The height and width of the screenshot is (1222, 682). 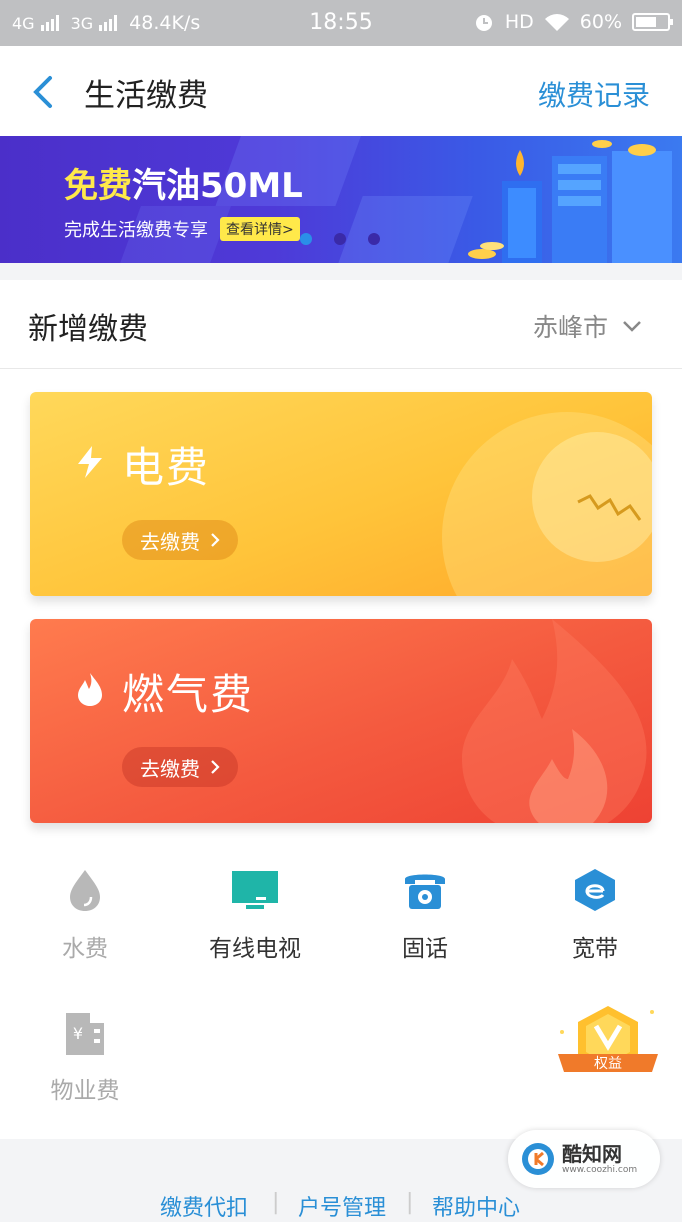 I want to click on banner-subtitle: 完成生活缴费专享 查看详情>, so click(x=182, y=229).